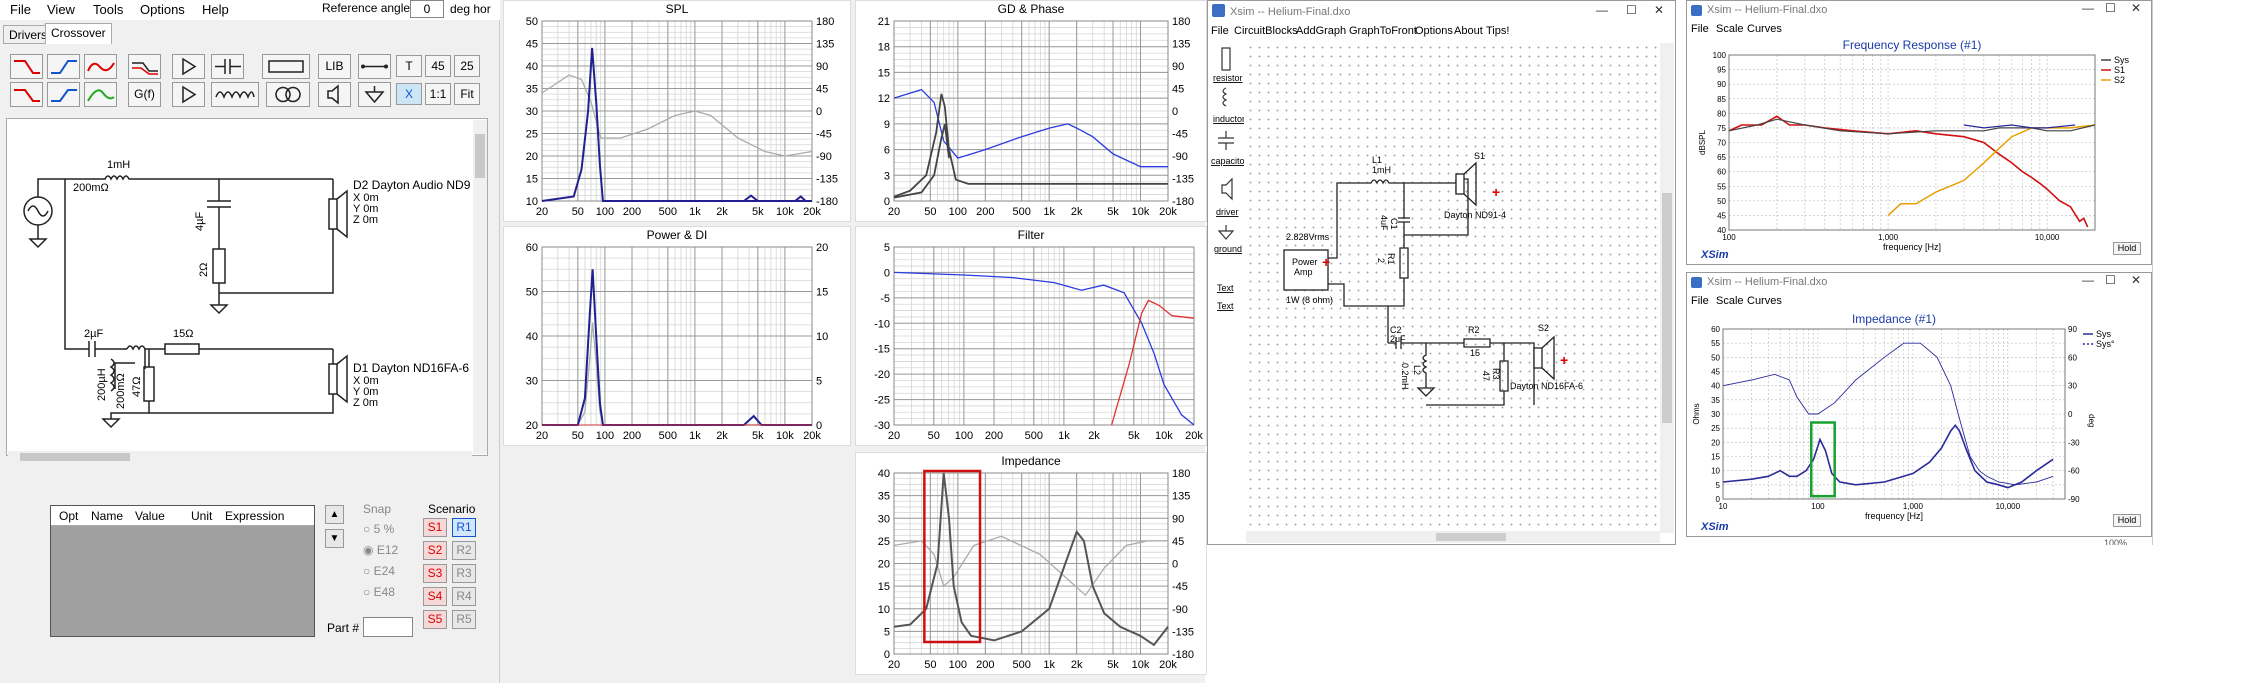 The width and height of the screenshot is (2254, 683). Describe the element at coordinates (378, 529) in the screenshot. I see `snap-5-radio: ○ 5 %` at that location.